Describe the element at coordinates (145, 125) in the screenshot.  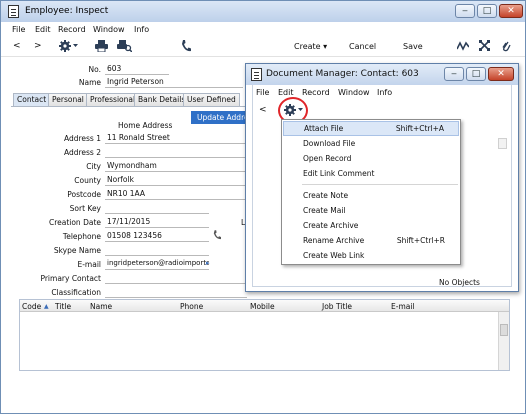
I see `home-address-heading: Home Address` at that location.